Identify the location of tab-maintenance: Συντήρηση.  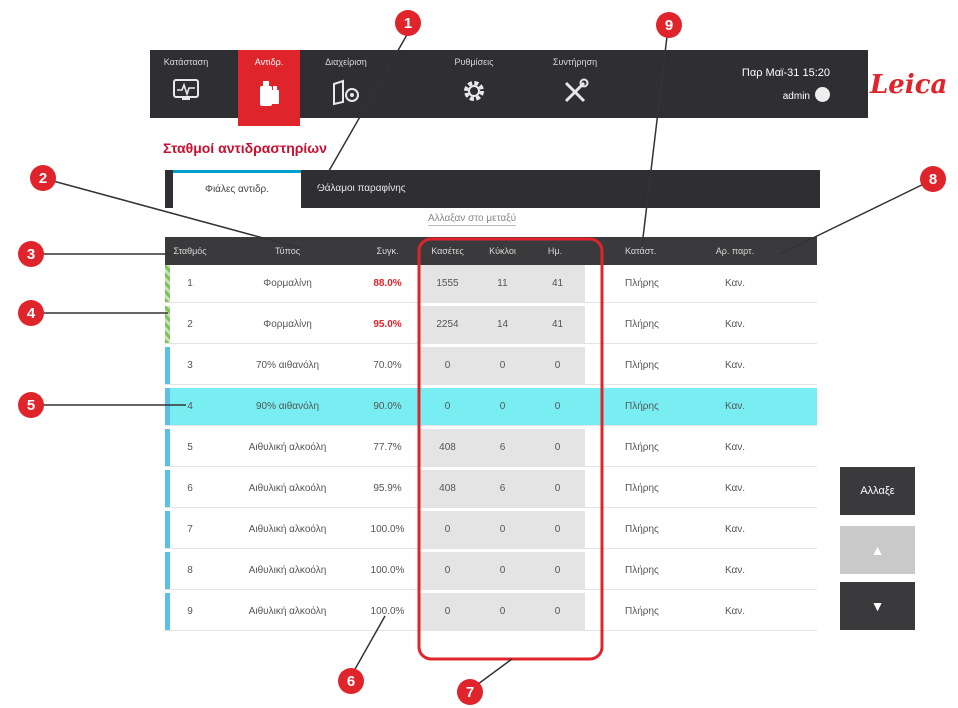
(575, 84).